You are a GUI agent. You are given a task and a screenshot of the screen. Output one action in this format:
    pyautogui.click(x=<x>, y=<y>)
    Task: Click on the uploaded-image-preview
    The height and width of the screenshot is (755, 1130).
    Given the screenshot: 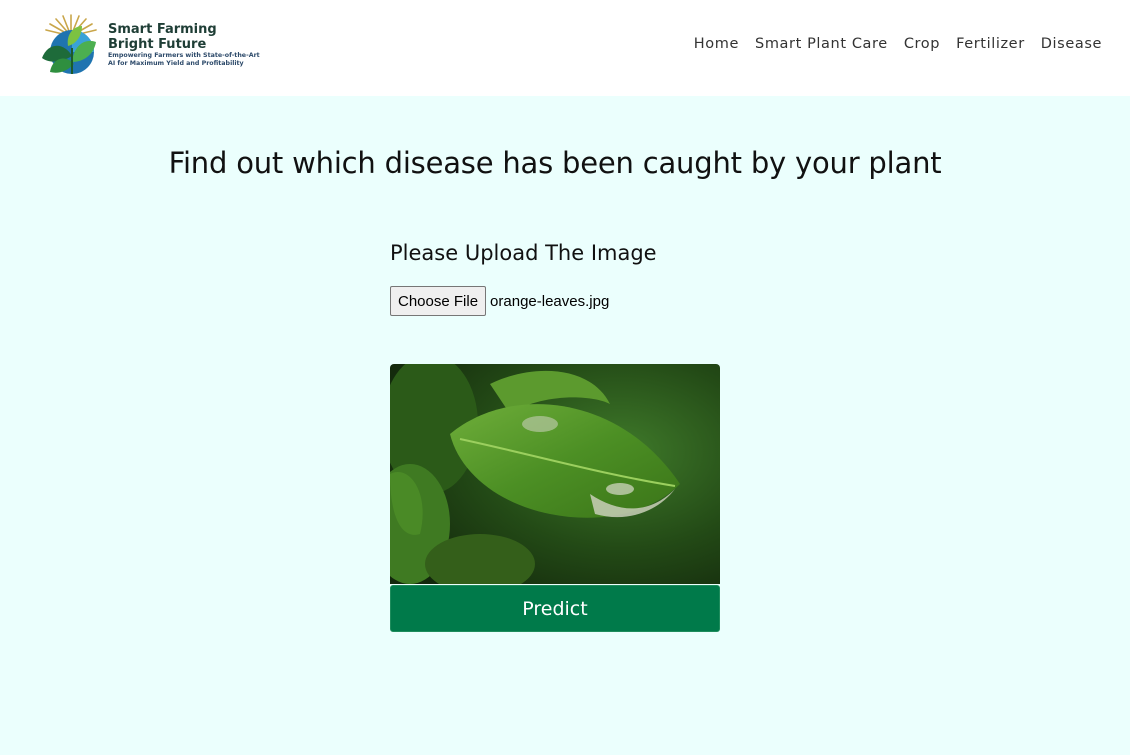 What is the action you would take?
    pyautogui.click(x=555, y=474)
    